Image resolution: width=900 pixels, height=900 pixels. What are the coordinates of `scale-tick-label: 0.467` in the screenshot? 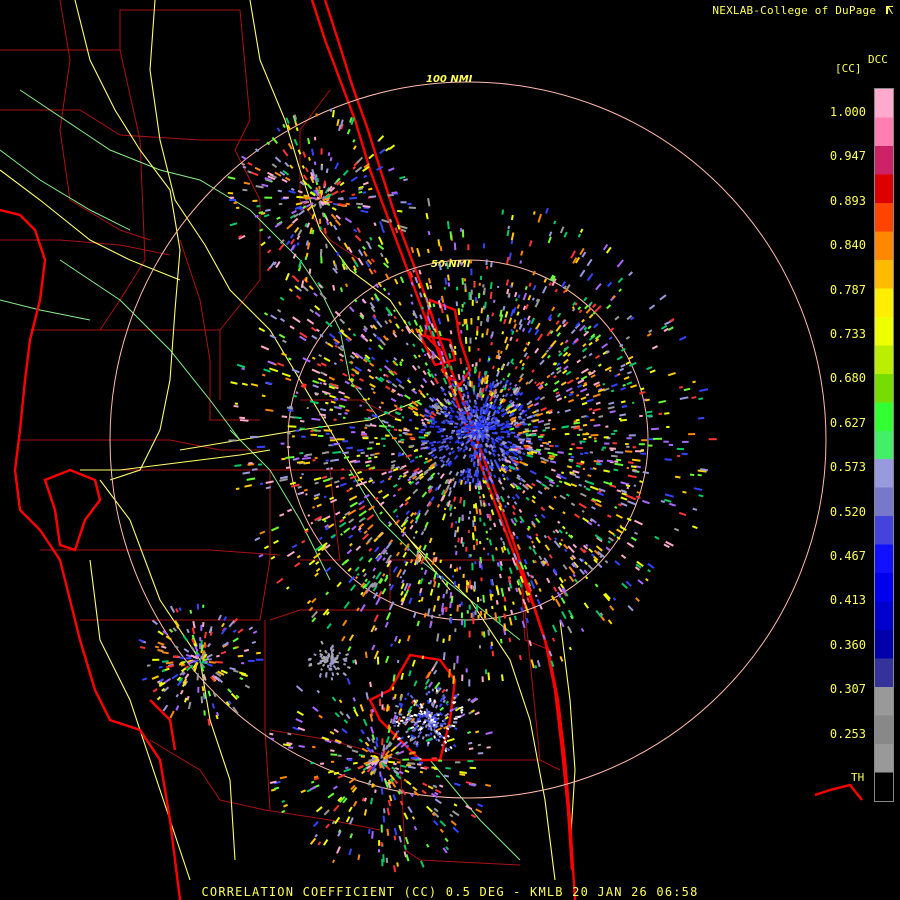 It's located at (847, 556).